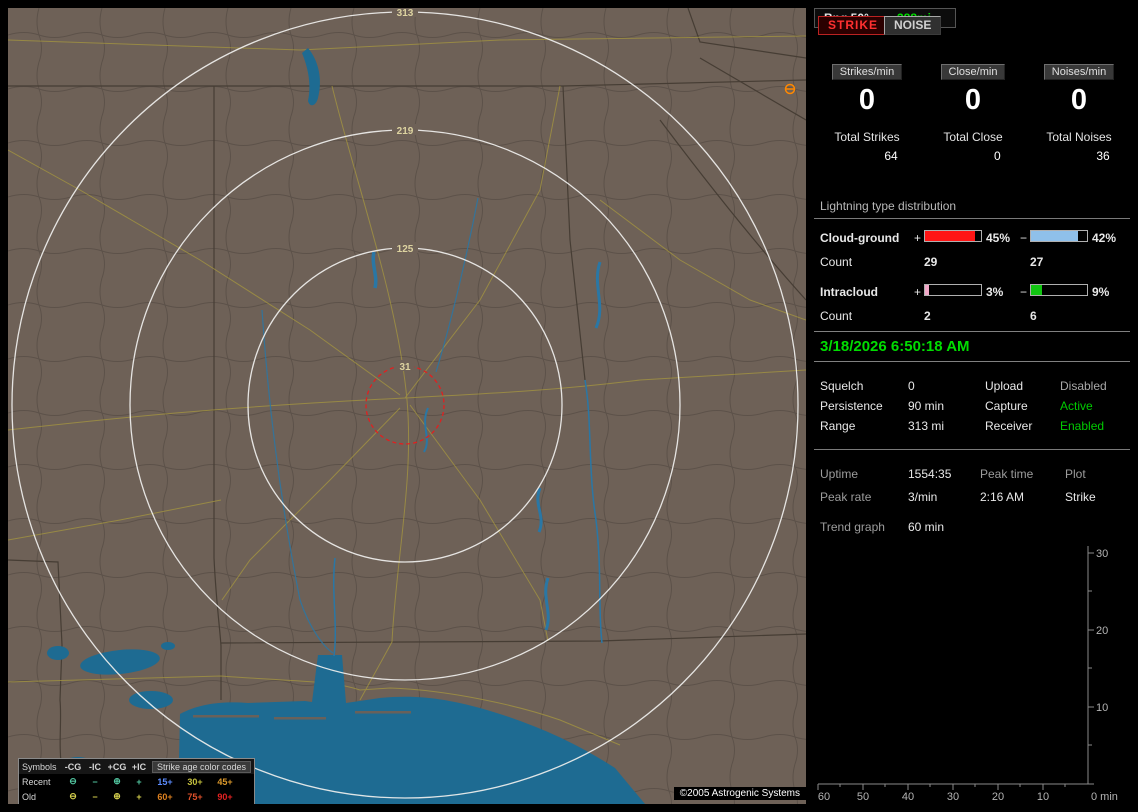  I want to click on ring-label-219: 219, so click(405, 131).